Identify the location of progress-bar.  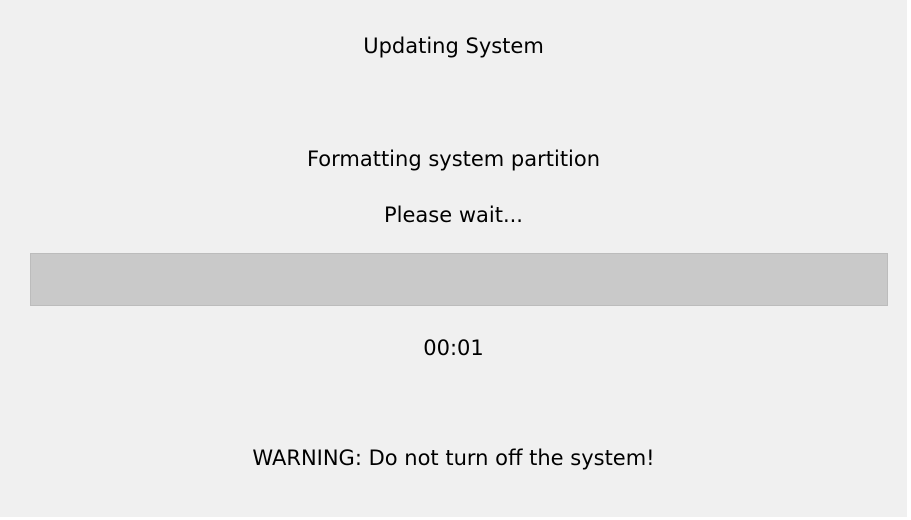
(459, 279).